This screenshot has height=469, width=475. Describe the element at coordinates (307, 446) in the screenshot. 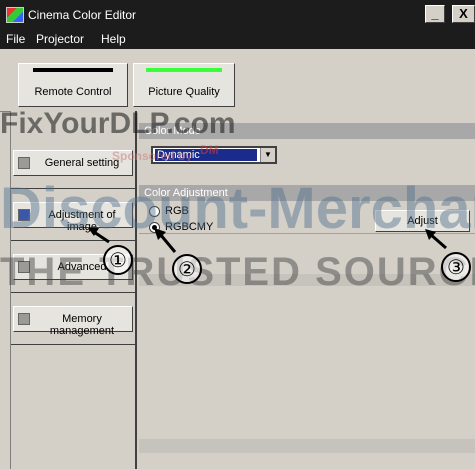

I see `panel-band` at that location.